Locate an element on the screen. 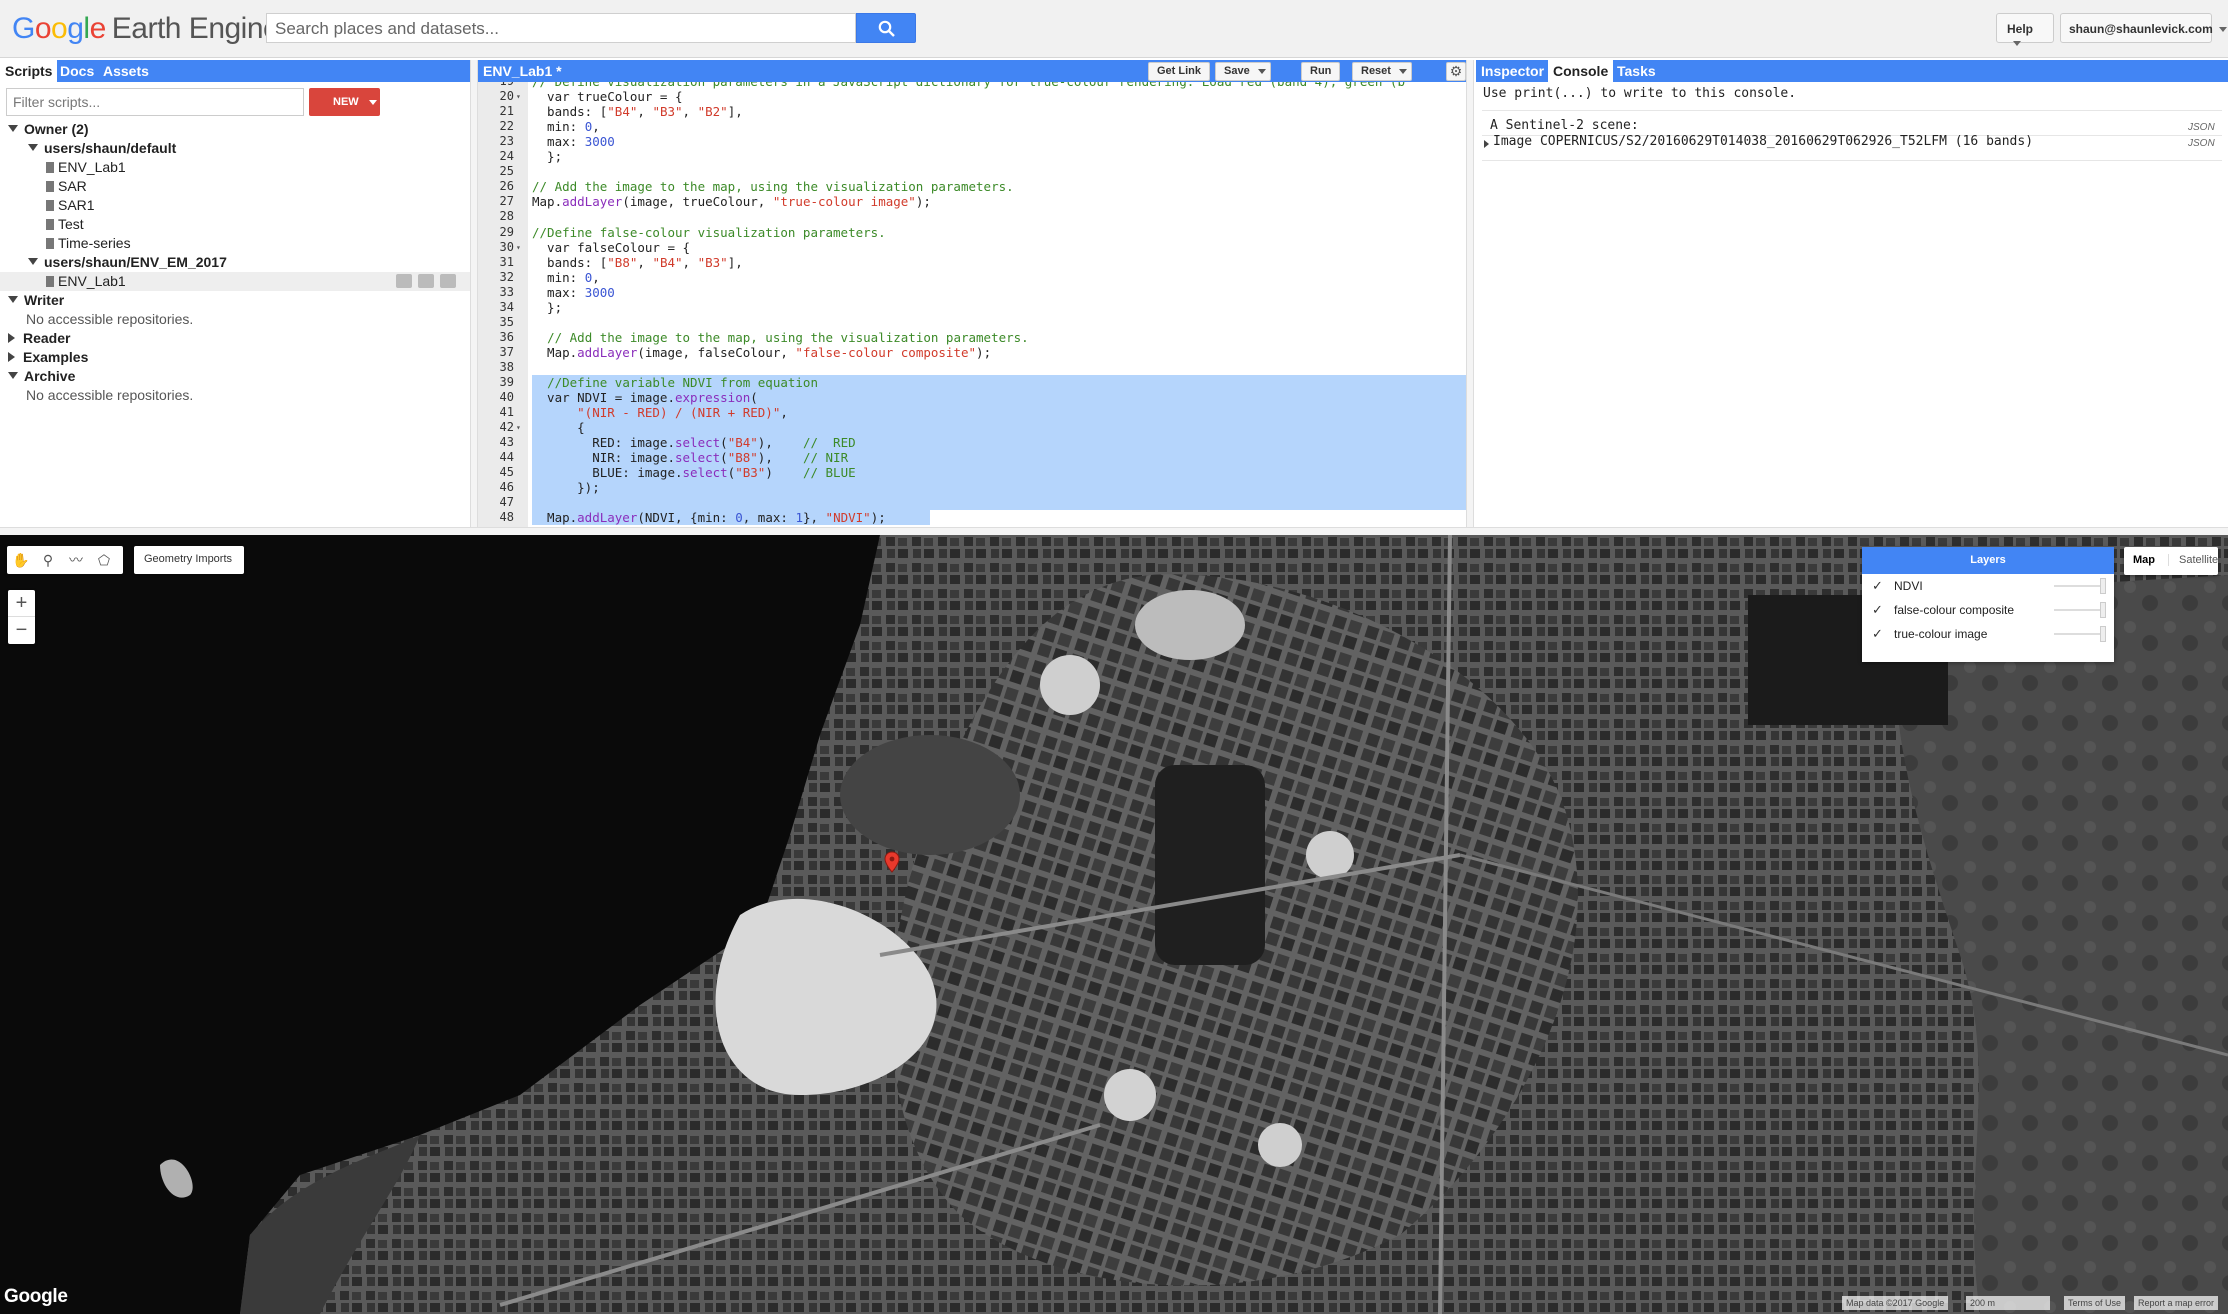  gear-icon: ⚙ is located at coordinates (1456, 71).